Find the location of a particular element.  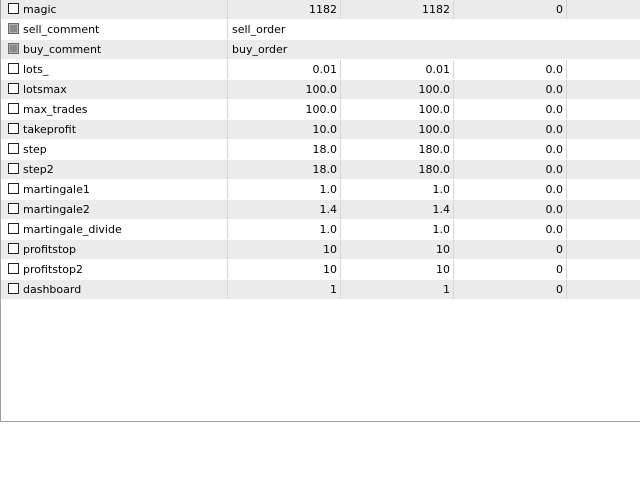

parameter-name-cell: profitstop is located at coordinates (114, 249).